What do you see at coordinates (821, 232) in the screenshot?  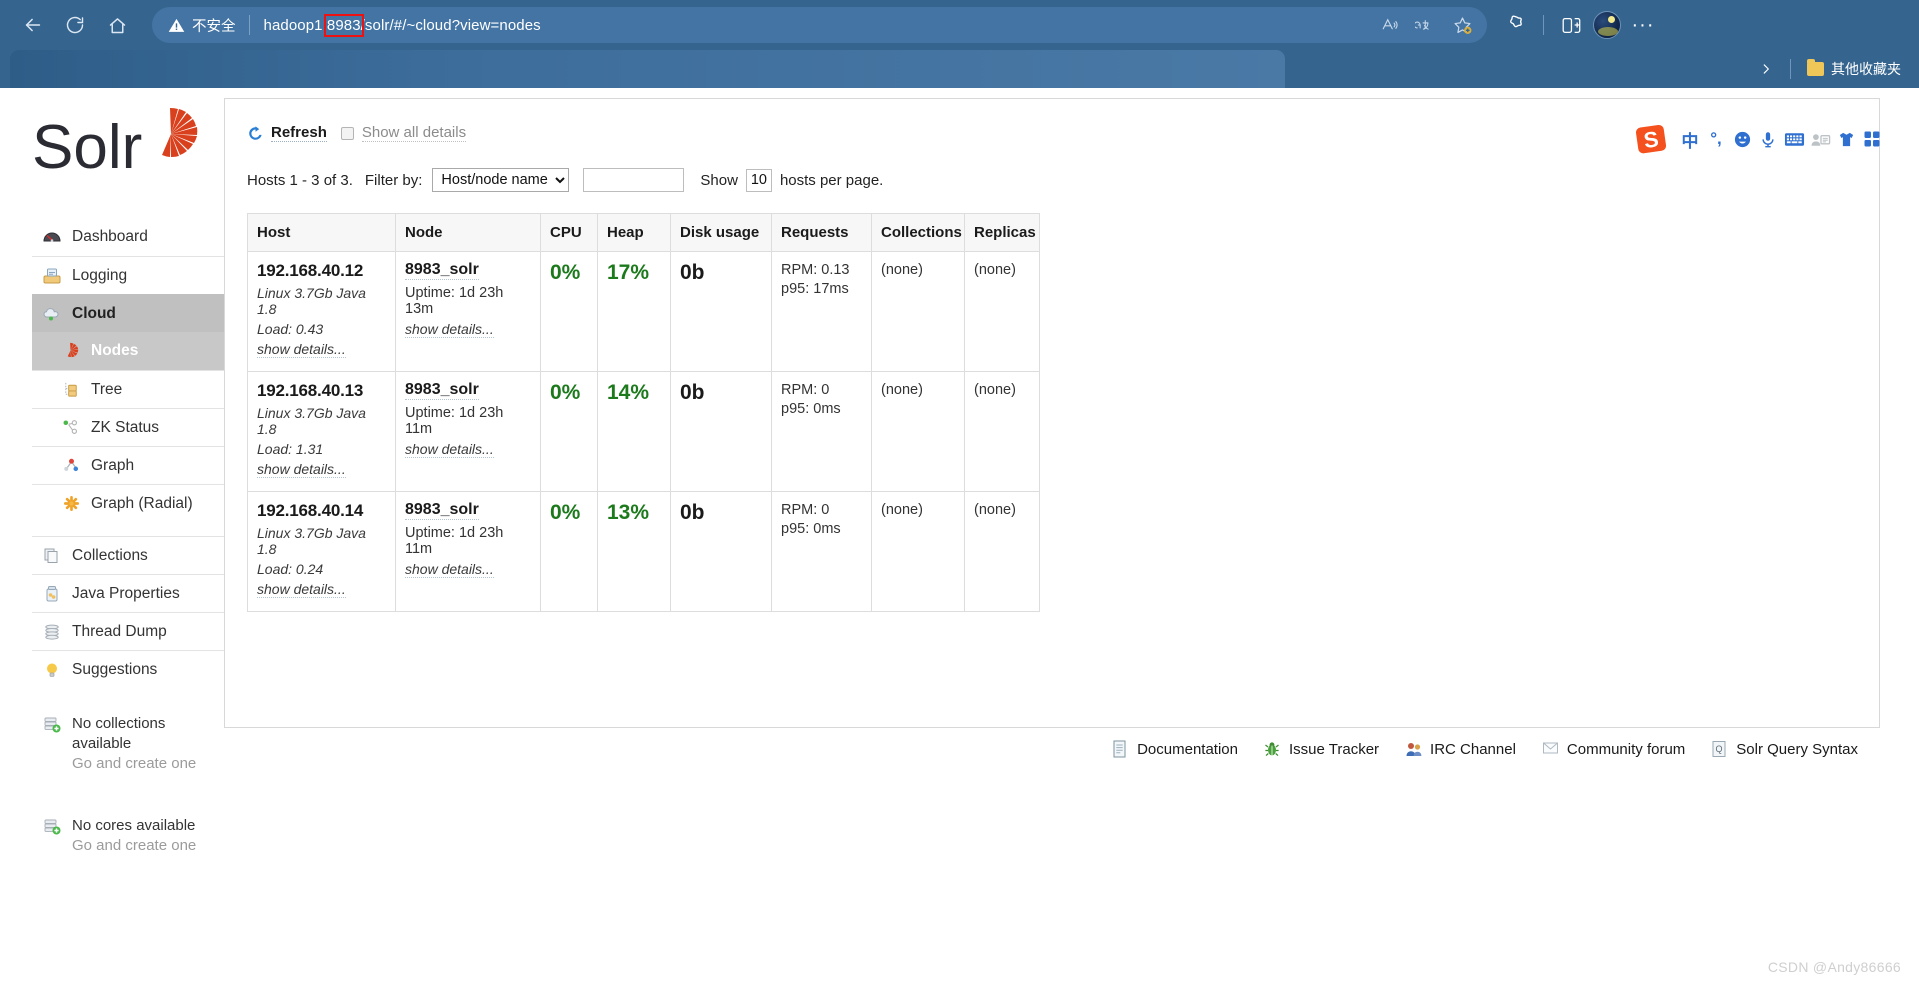 I see `column-requests: Requests` at bounding box center [821, 232].